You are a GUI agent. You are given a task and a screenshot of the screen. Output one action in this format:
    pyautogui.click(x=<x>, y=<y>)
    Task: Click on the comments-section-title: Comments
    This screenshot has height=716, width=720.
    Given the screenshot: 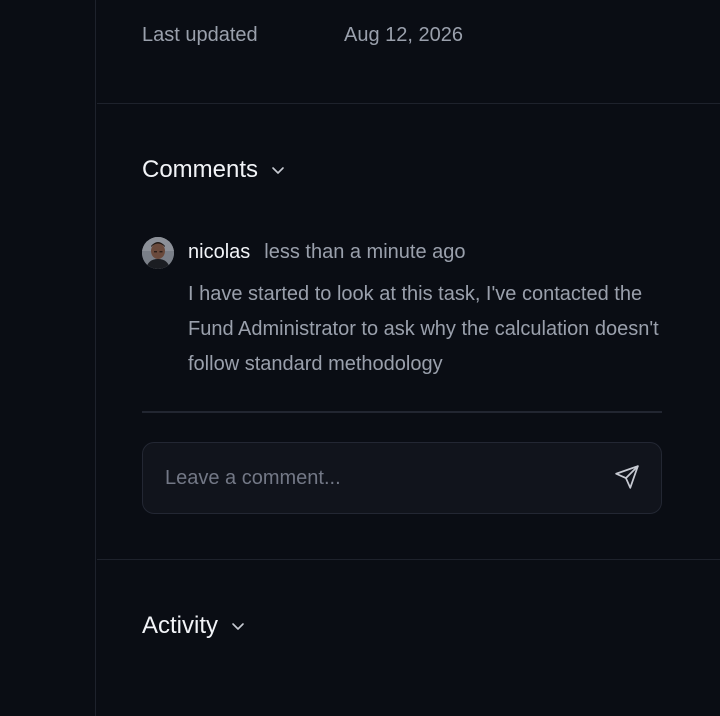 What is the action you would take?
    pyautogui.click(x=200, y=169)
    